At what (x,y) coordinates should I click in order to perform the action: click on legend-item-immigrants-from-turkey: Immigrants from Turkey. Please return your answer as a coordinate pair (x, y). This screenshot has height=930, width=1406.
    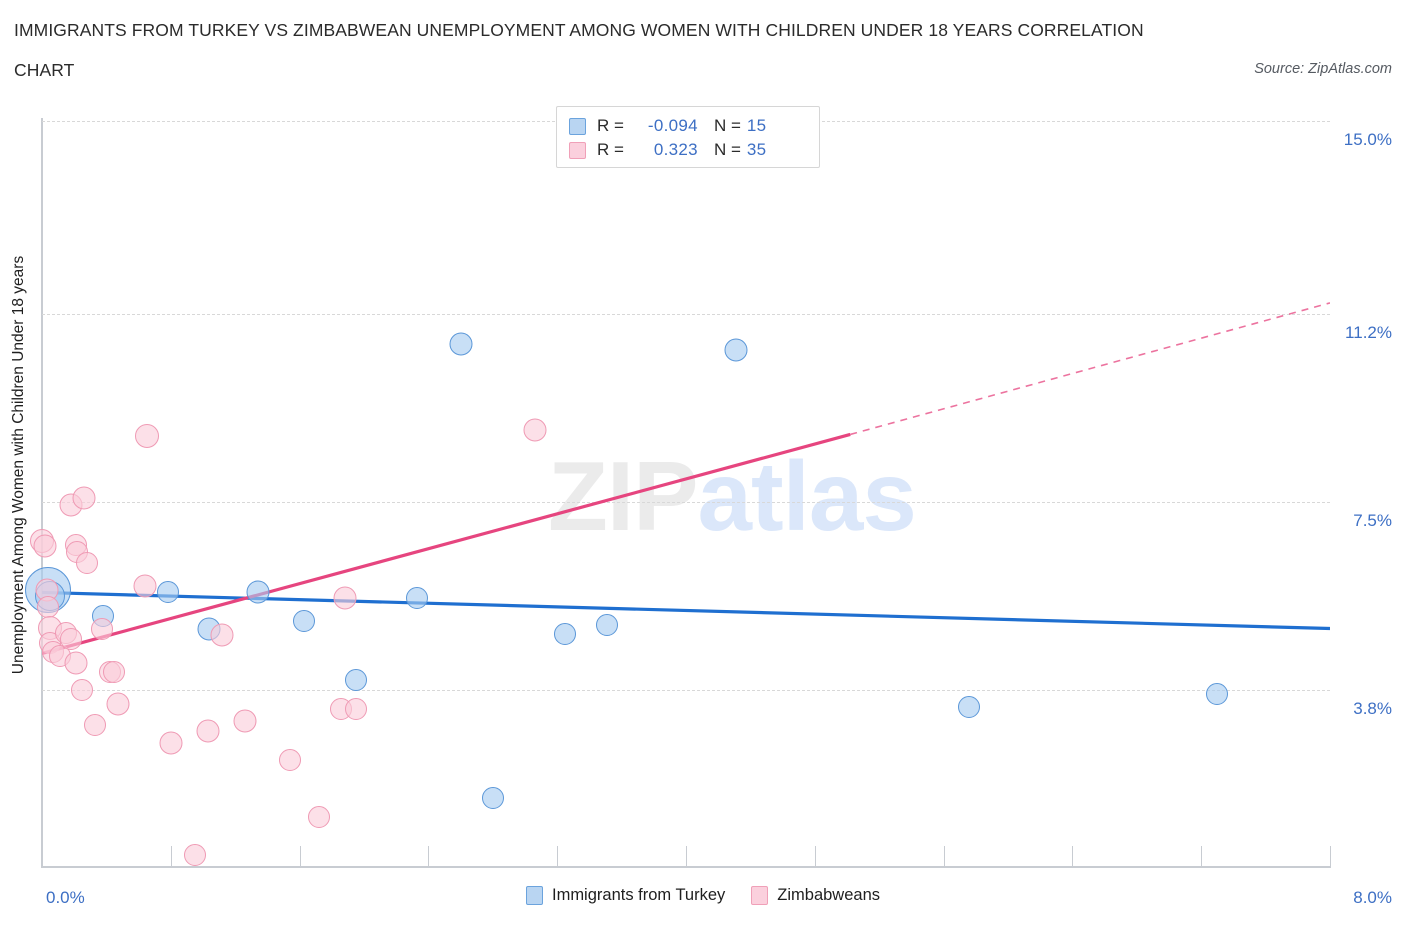
    Looking at the image, I should click on (625, 895).